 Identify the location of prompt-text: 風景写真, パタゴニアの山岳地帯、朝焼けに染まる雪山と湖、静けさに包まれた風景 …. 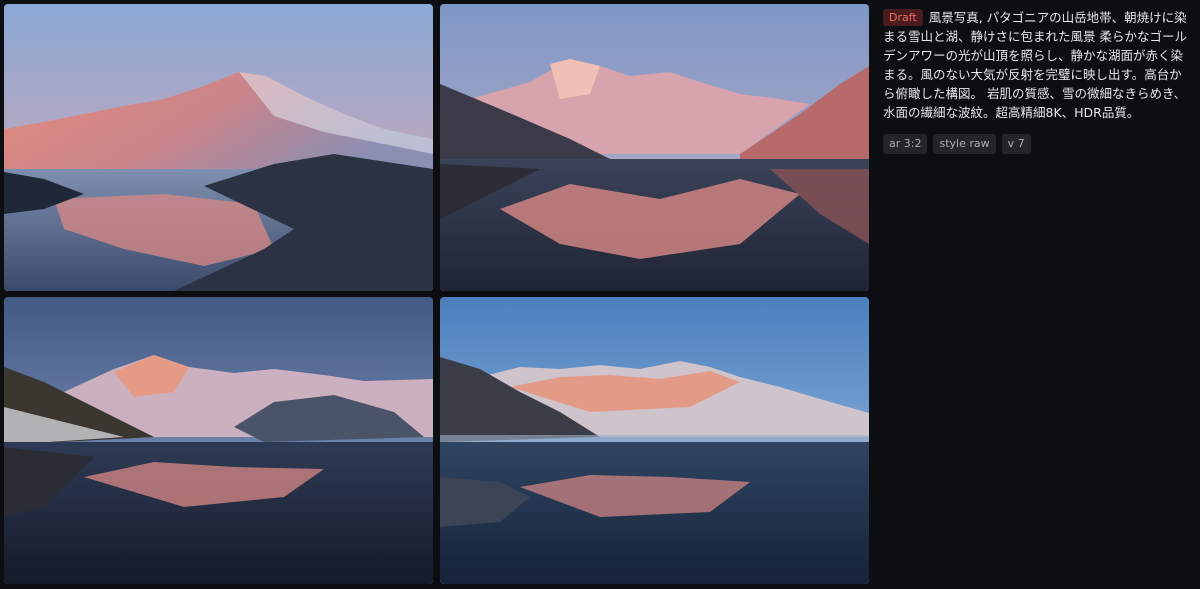
(1035, 65).